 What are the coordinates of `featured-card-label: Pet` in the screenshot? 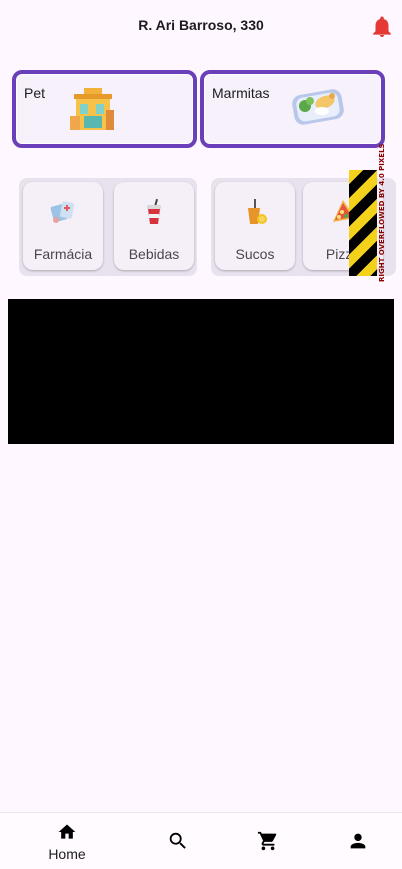 It's located at (35, 93).